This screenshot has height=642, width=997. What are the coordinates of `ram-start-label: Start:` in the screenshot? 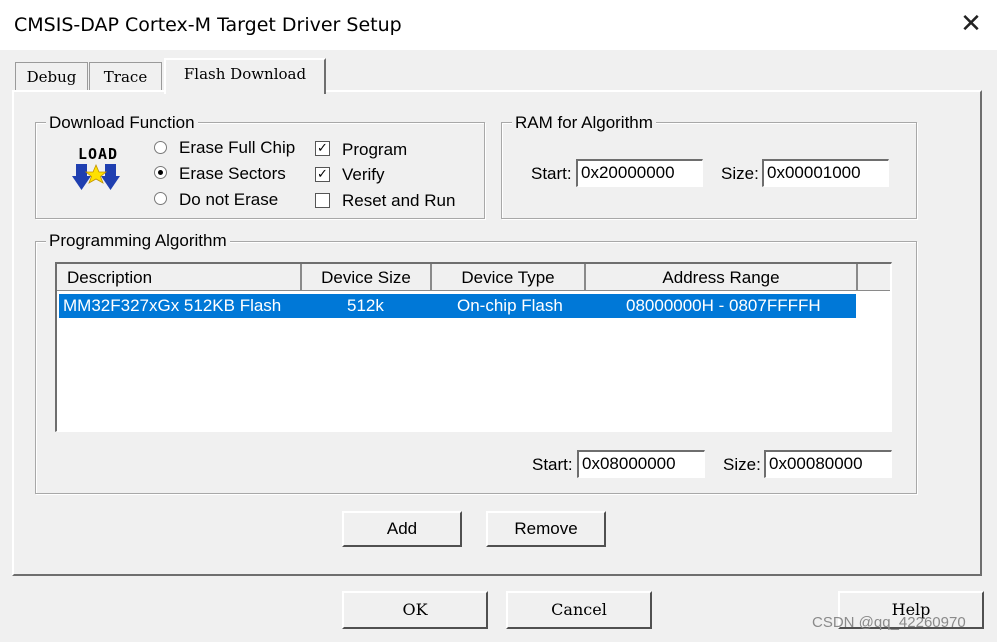 It's located at (551, 173).